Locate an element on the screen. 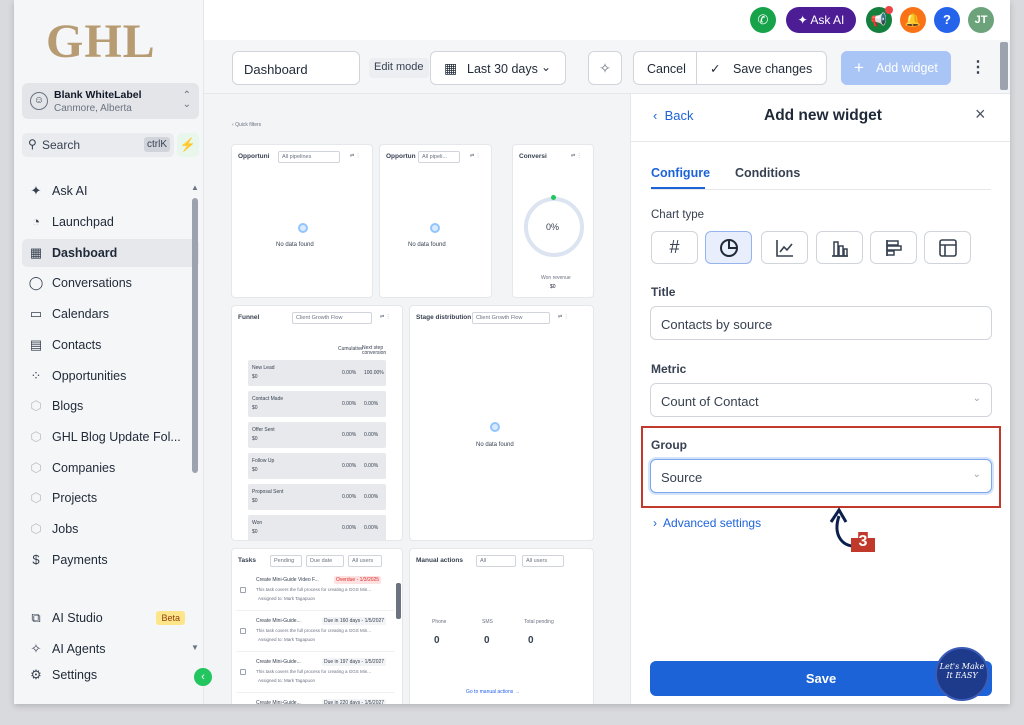  dashboard-grid-icon: ▦ is located at coordinates (36, 252).